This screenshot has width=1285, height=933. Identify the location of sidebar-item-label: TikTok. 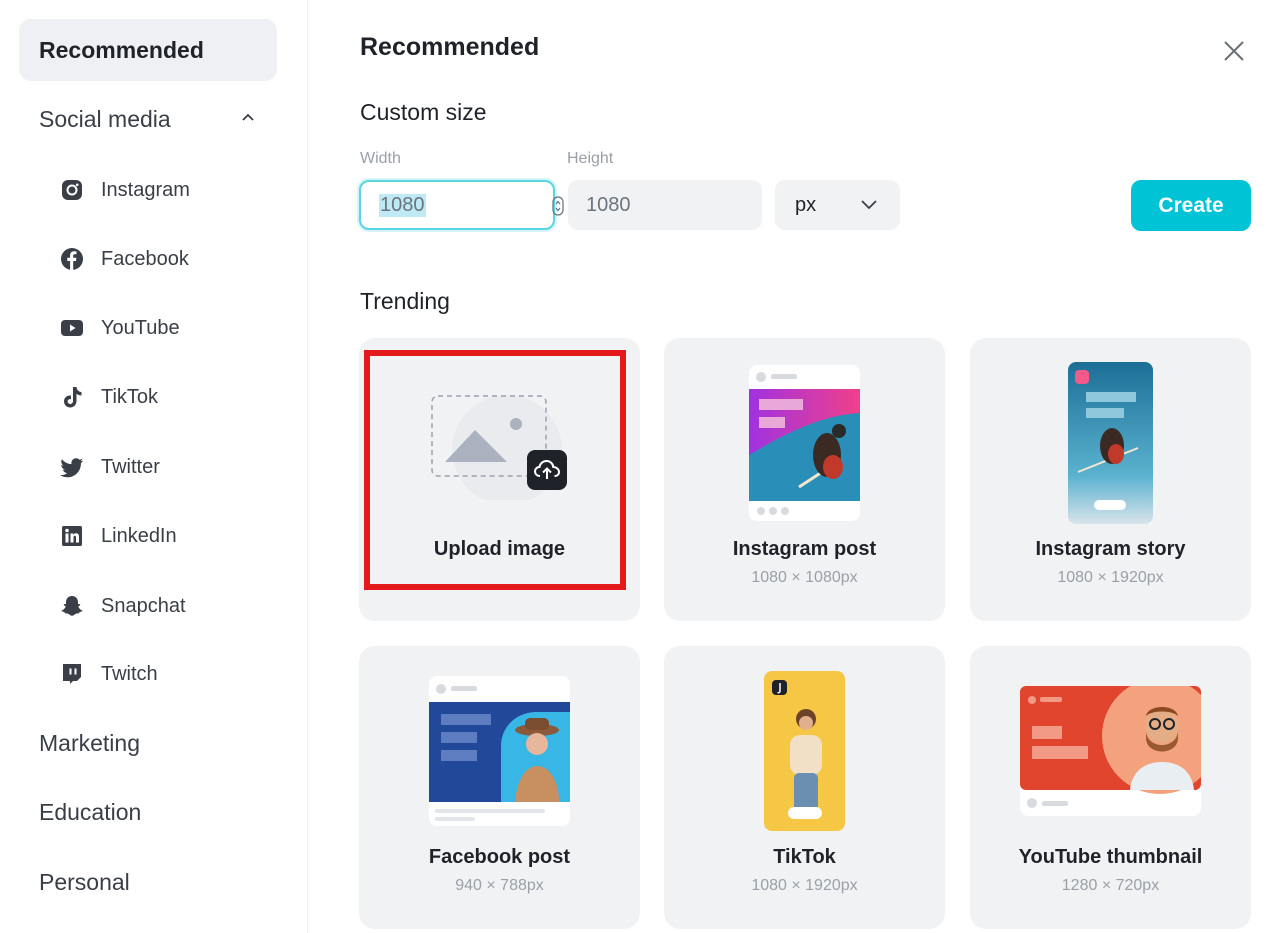
(130, 396).